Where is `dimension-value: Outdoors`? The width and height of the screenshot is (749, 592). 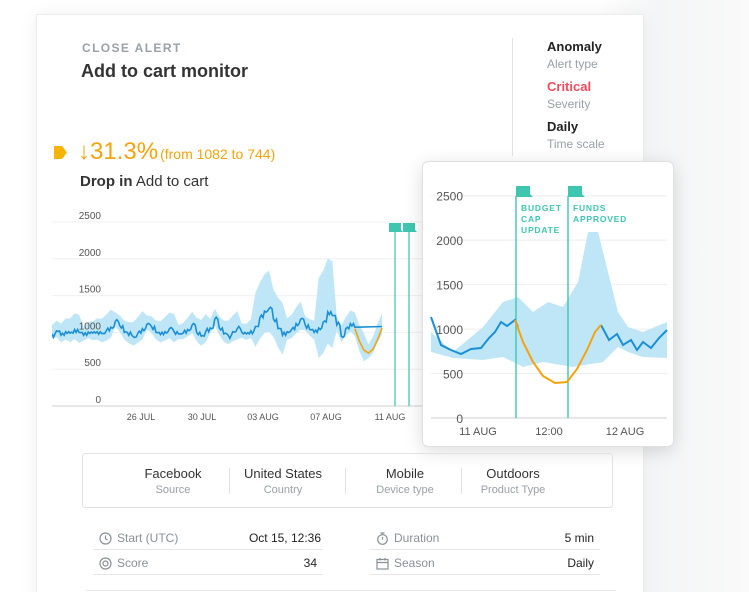
dimension-value: Outdoors is located at coordinates (513, 473).